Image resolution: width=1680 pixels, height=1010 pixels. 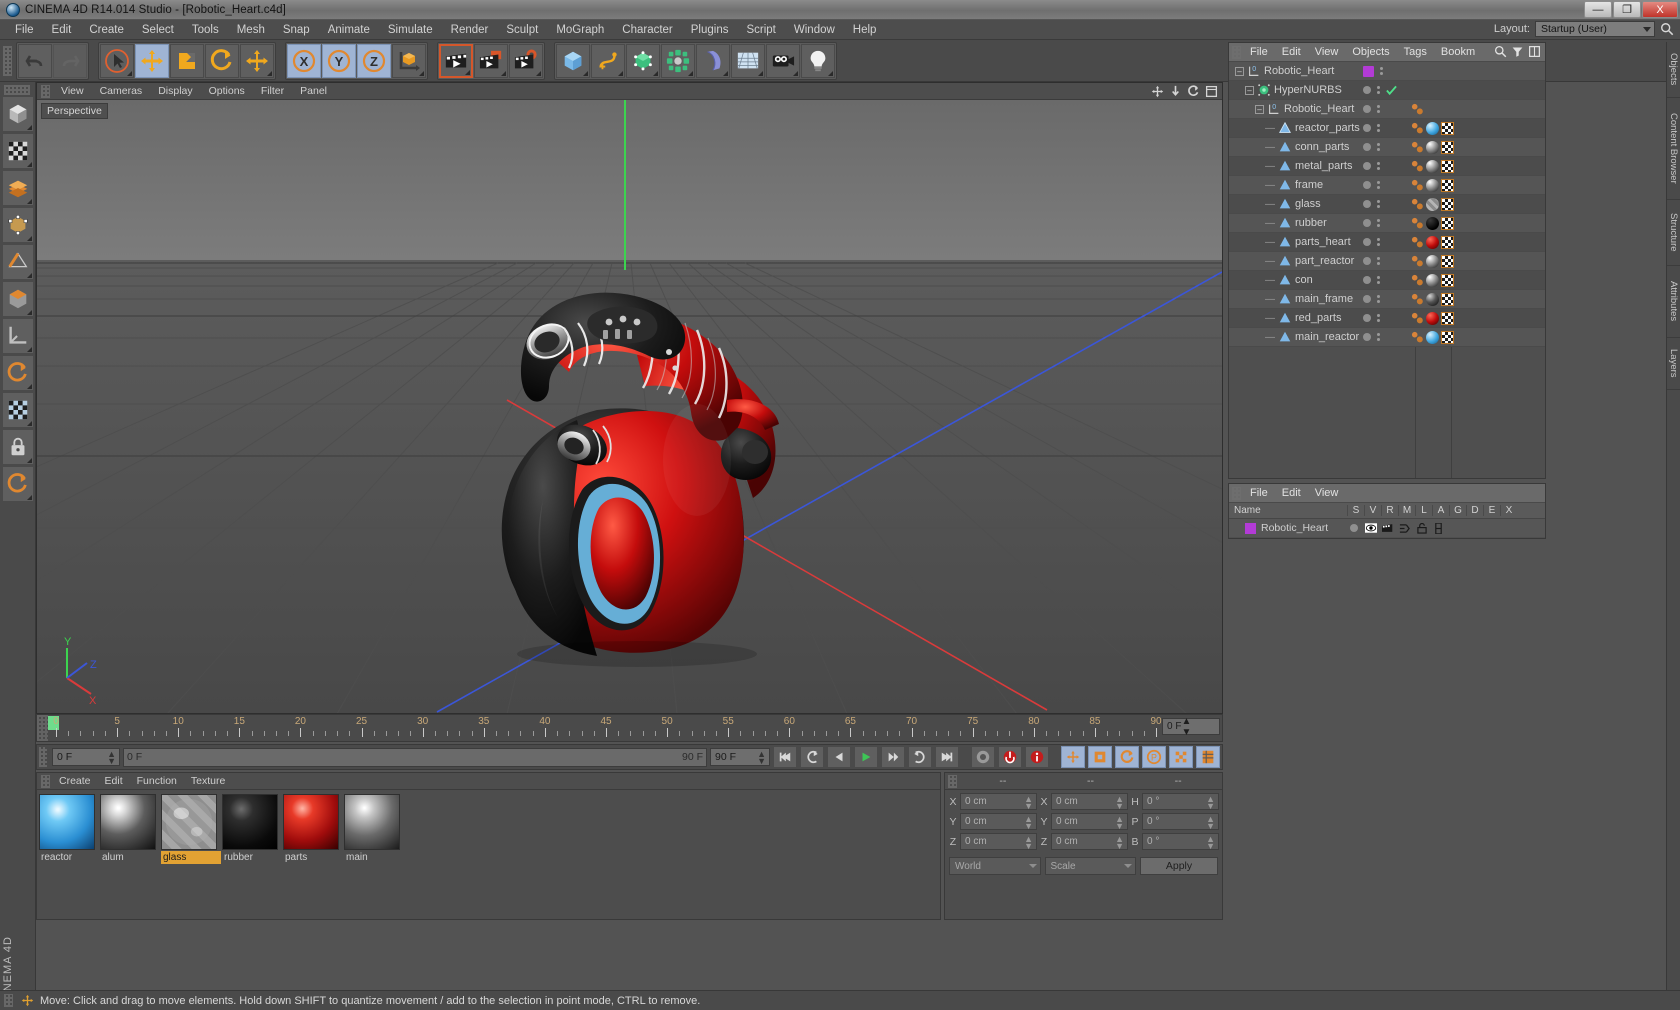 What do you see at coordinates (17, 90) in the screenshot?
I see `left-palette-grip` at bounding box center [17, 90].